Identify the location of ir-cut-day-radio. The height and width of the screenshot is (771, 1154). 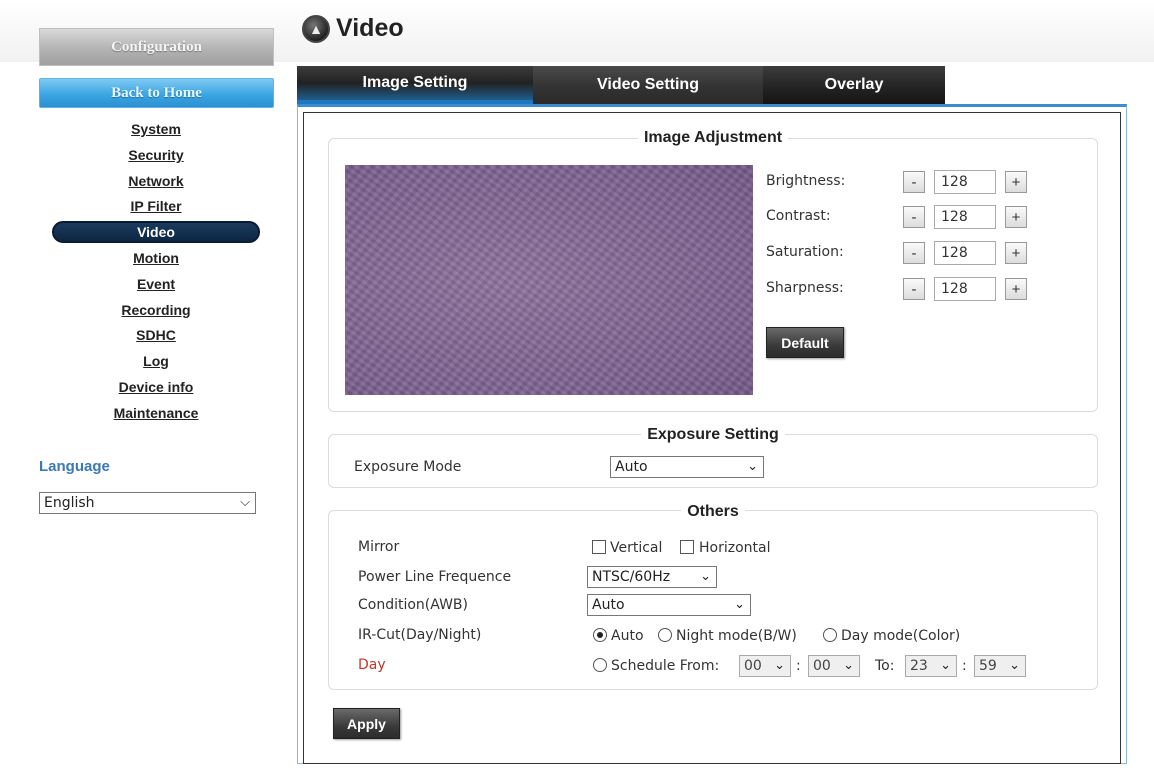
(830, 635).